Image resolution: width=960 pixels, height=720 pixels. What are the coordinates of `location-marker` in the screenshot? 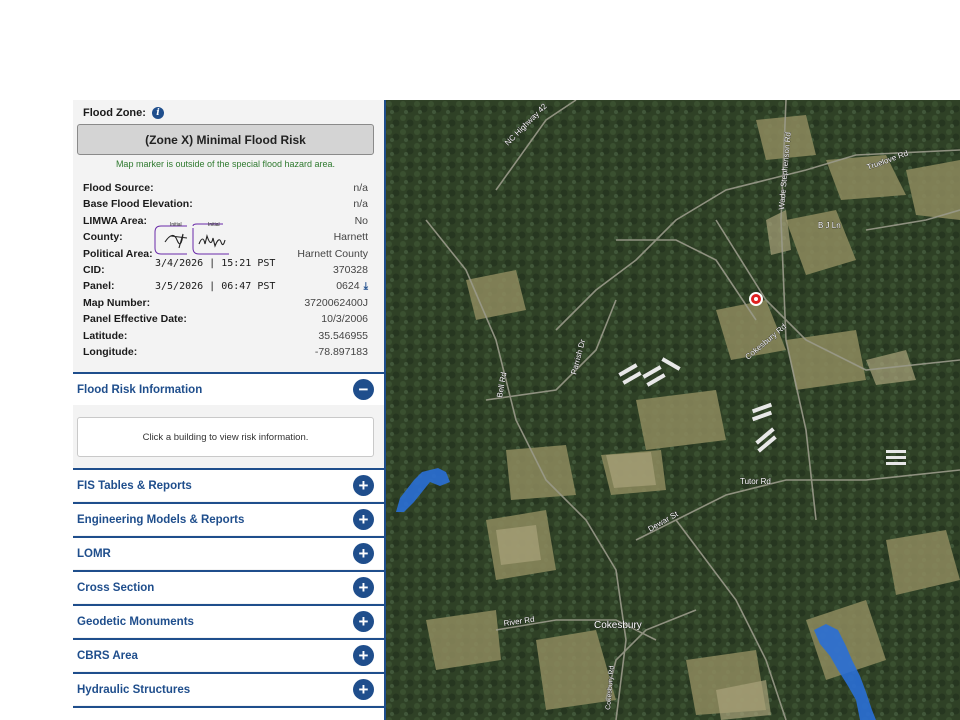 It's located at (756, 299).